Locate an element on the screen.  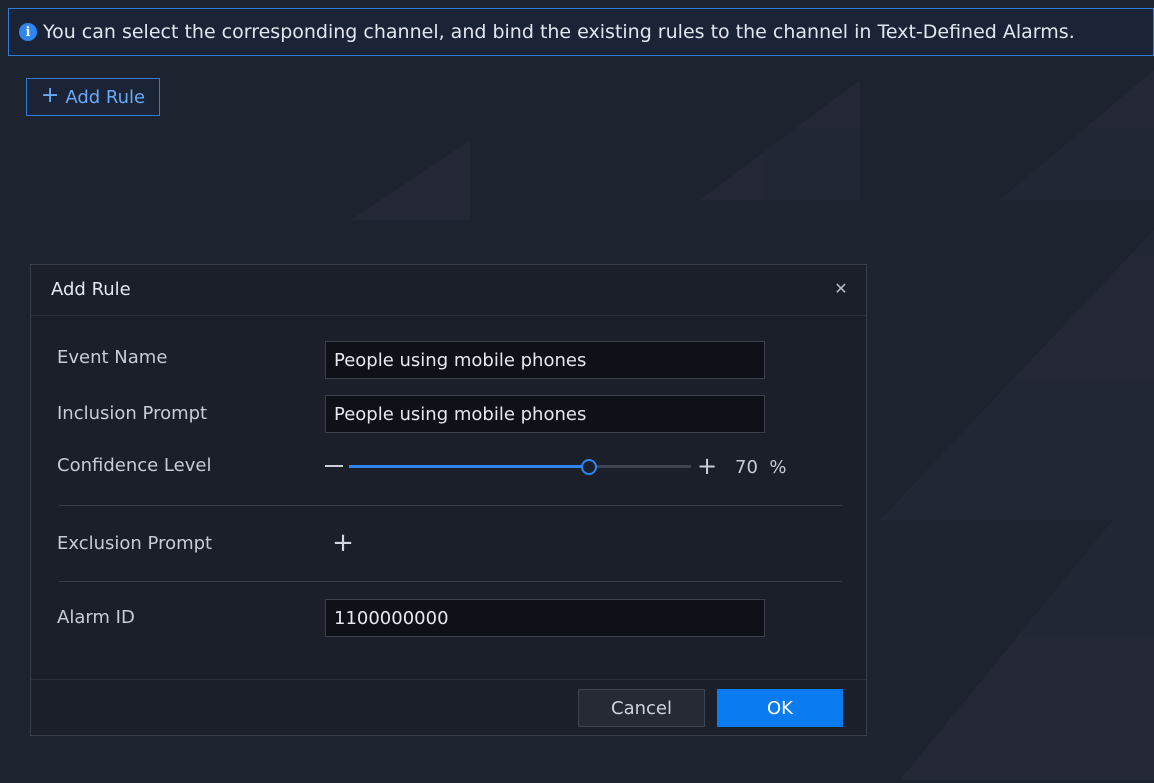
ok-button: OK is located at coordinates (780, 708).